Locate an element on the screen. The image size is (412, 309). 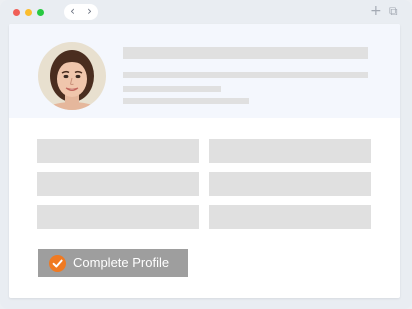
avatar is located at coordinates (72, 76).